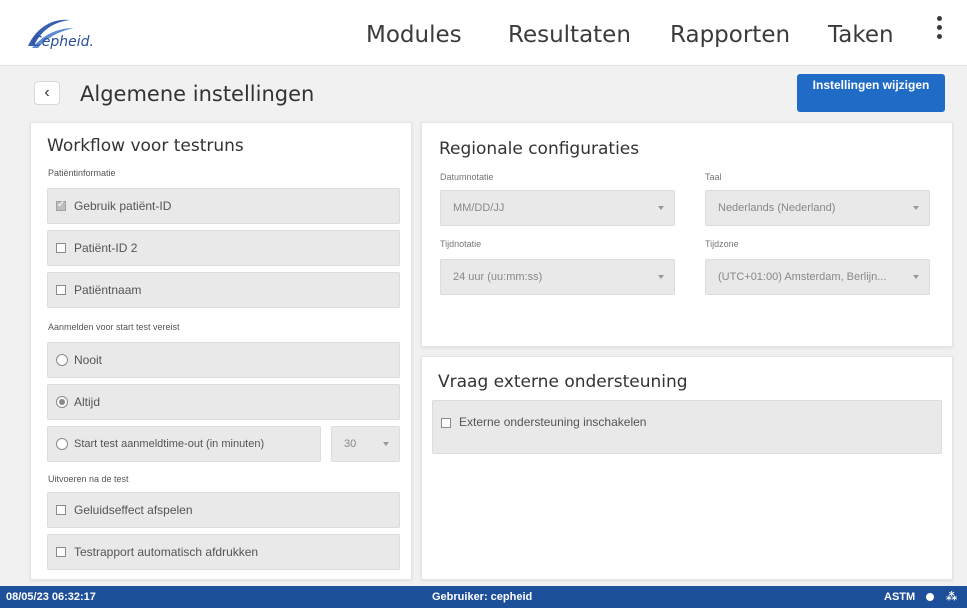  I want to click on language-value: Nederlands (Nederland), so click(777, 208).